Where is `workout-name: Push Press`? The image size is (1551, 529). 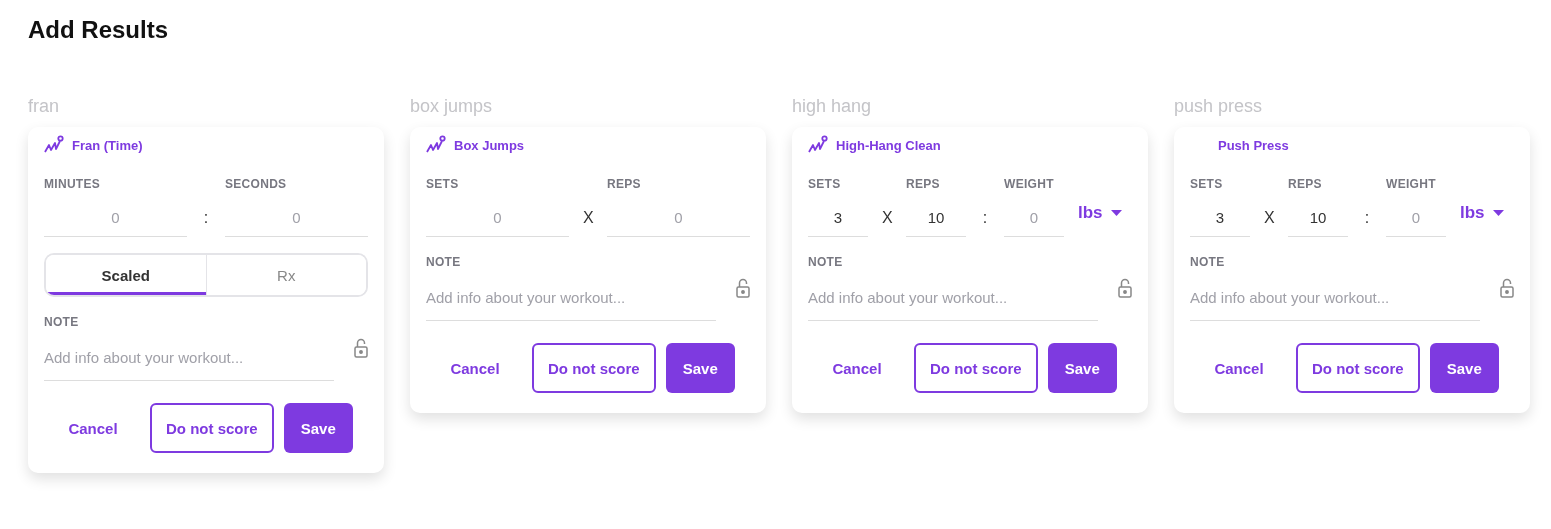 workout-name: Push Press is located at coordinates (1253, 145).